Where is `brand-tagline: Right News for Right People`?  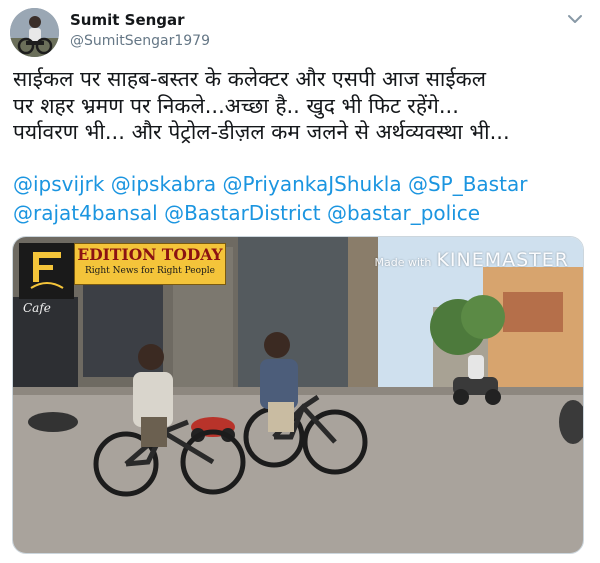
brand-tagline: Right News for Right People is located at coordinates (150, 271).